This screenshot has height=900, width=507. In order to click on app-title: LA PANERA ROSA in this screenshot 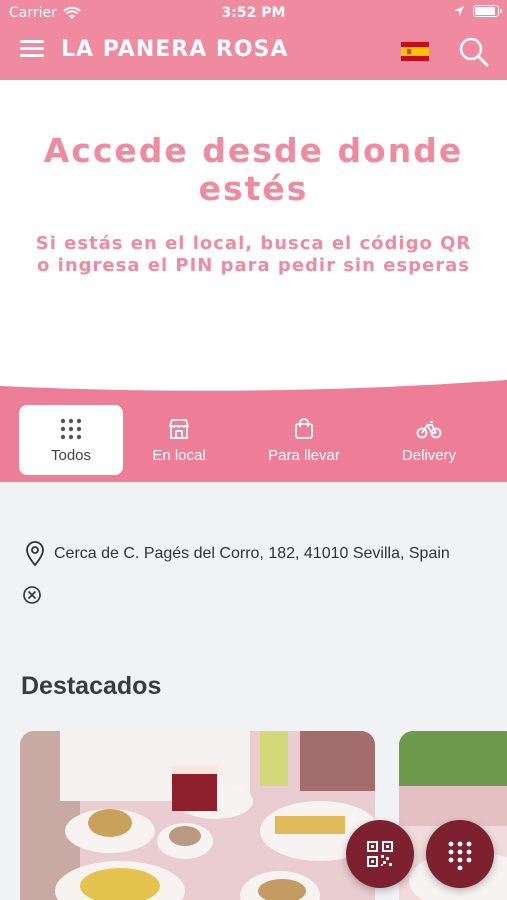, I will do `click(175, 49)`.